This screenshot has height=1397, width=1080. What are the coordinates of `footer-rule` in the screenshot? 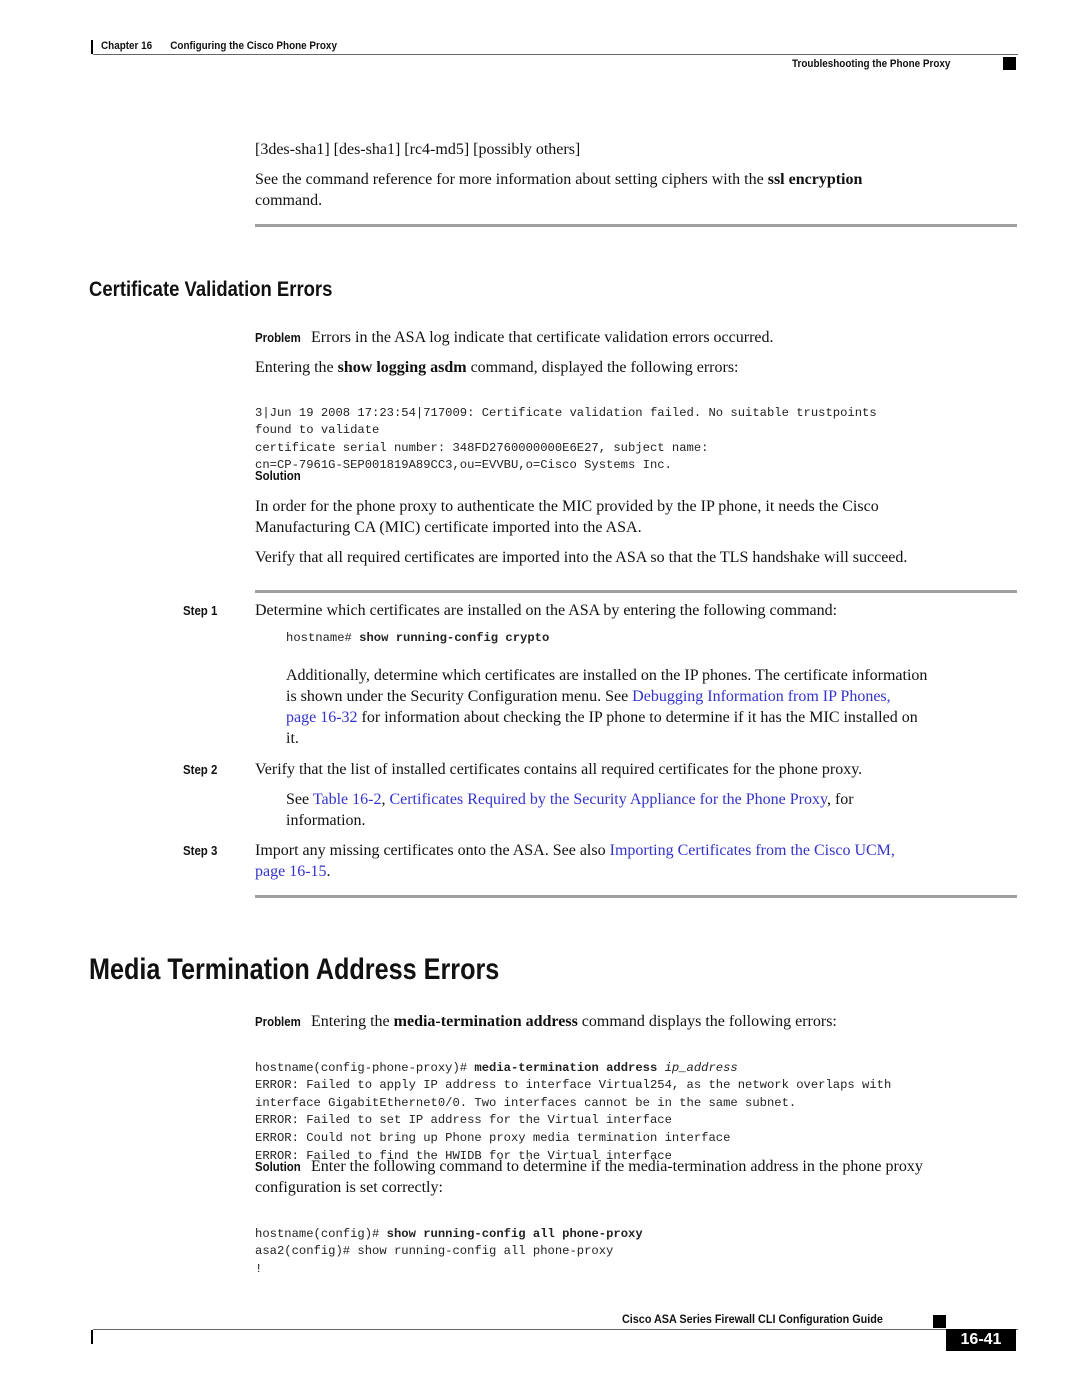 It's located at (555, 1329).